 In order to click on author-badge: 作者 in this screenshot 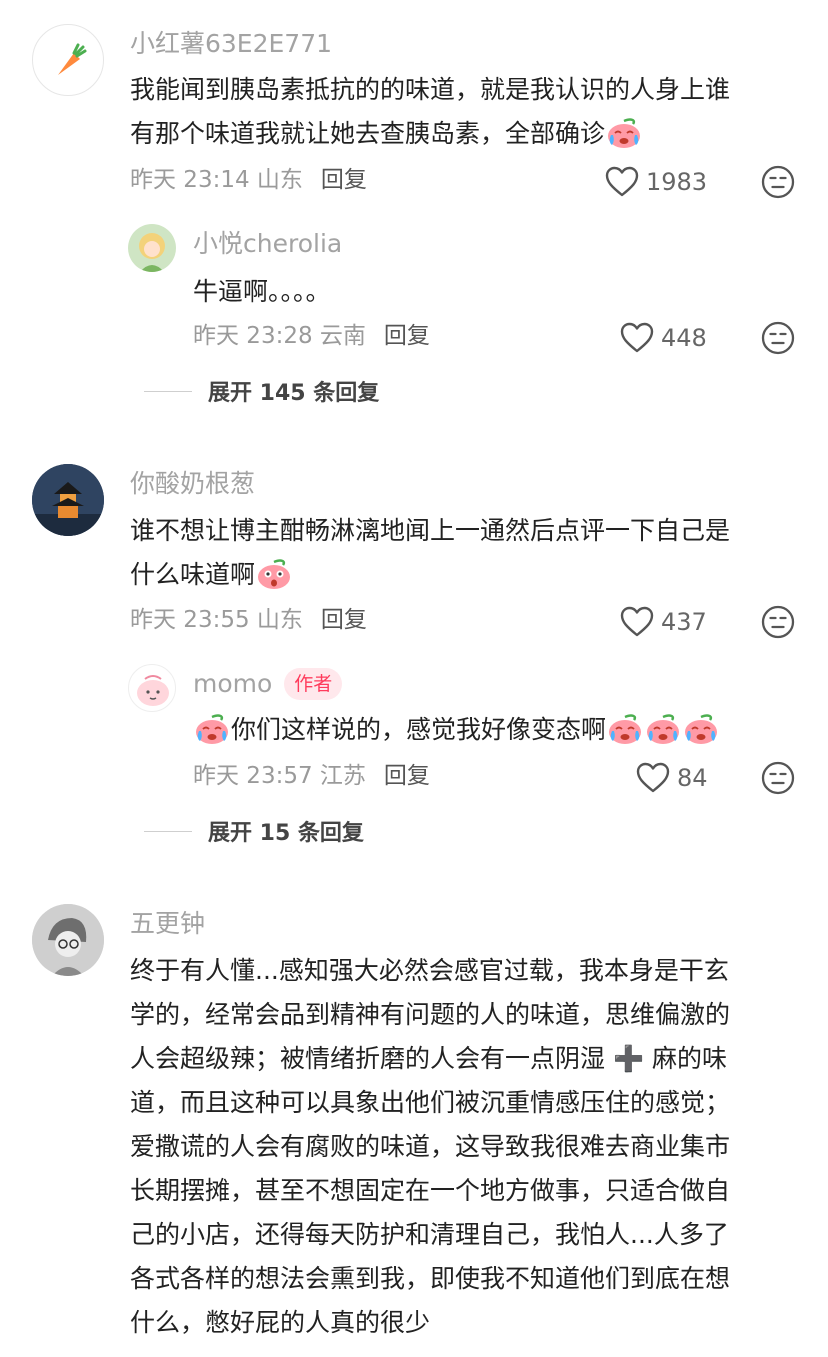, I will do `click(313, 684)`.